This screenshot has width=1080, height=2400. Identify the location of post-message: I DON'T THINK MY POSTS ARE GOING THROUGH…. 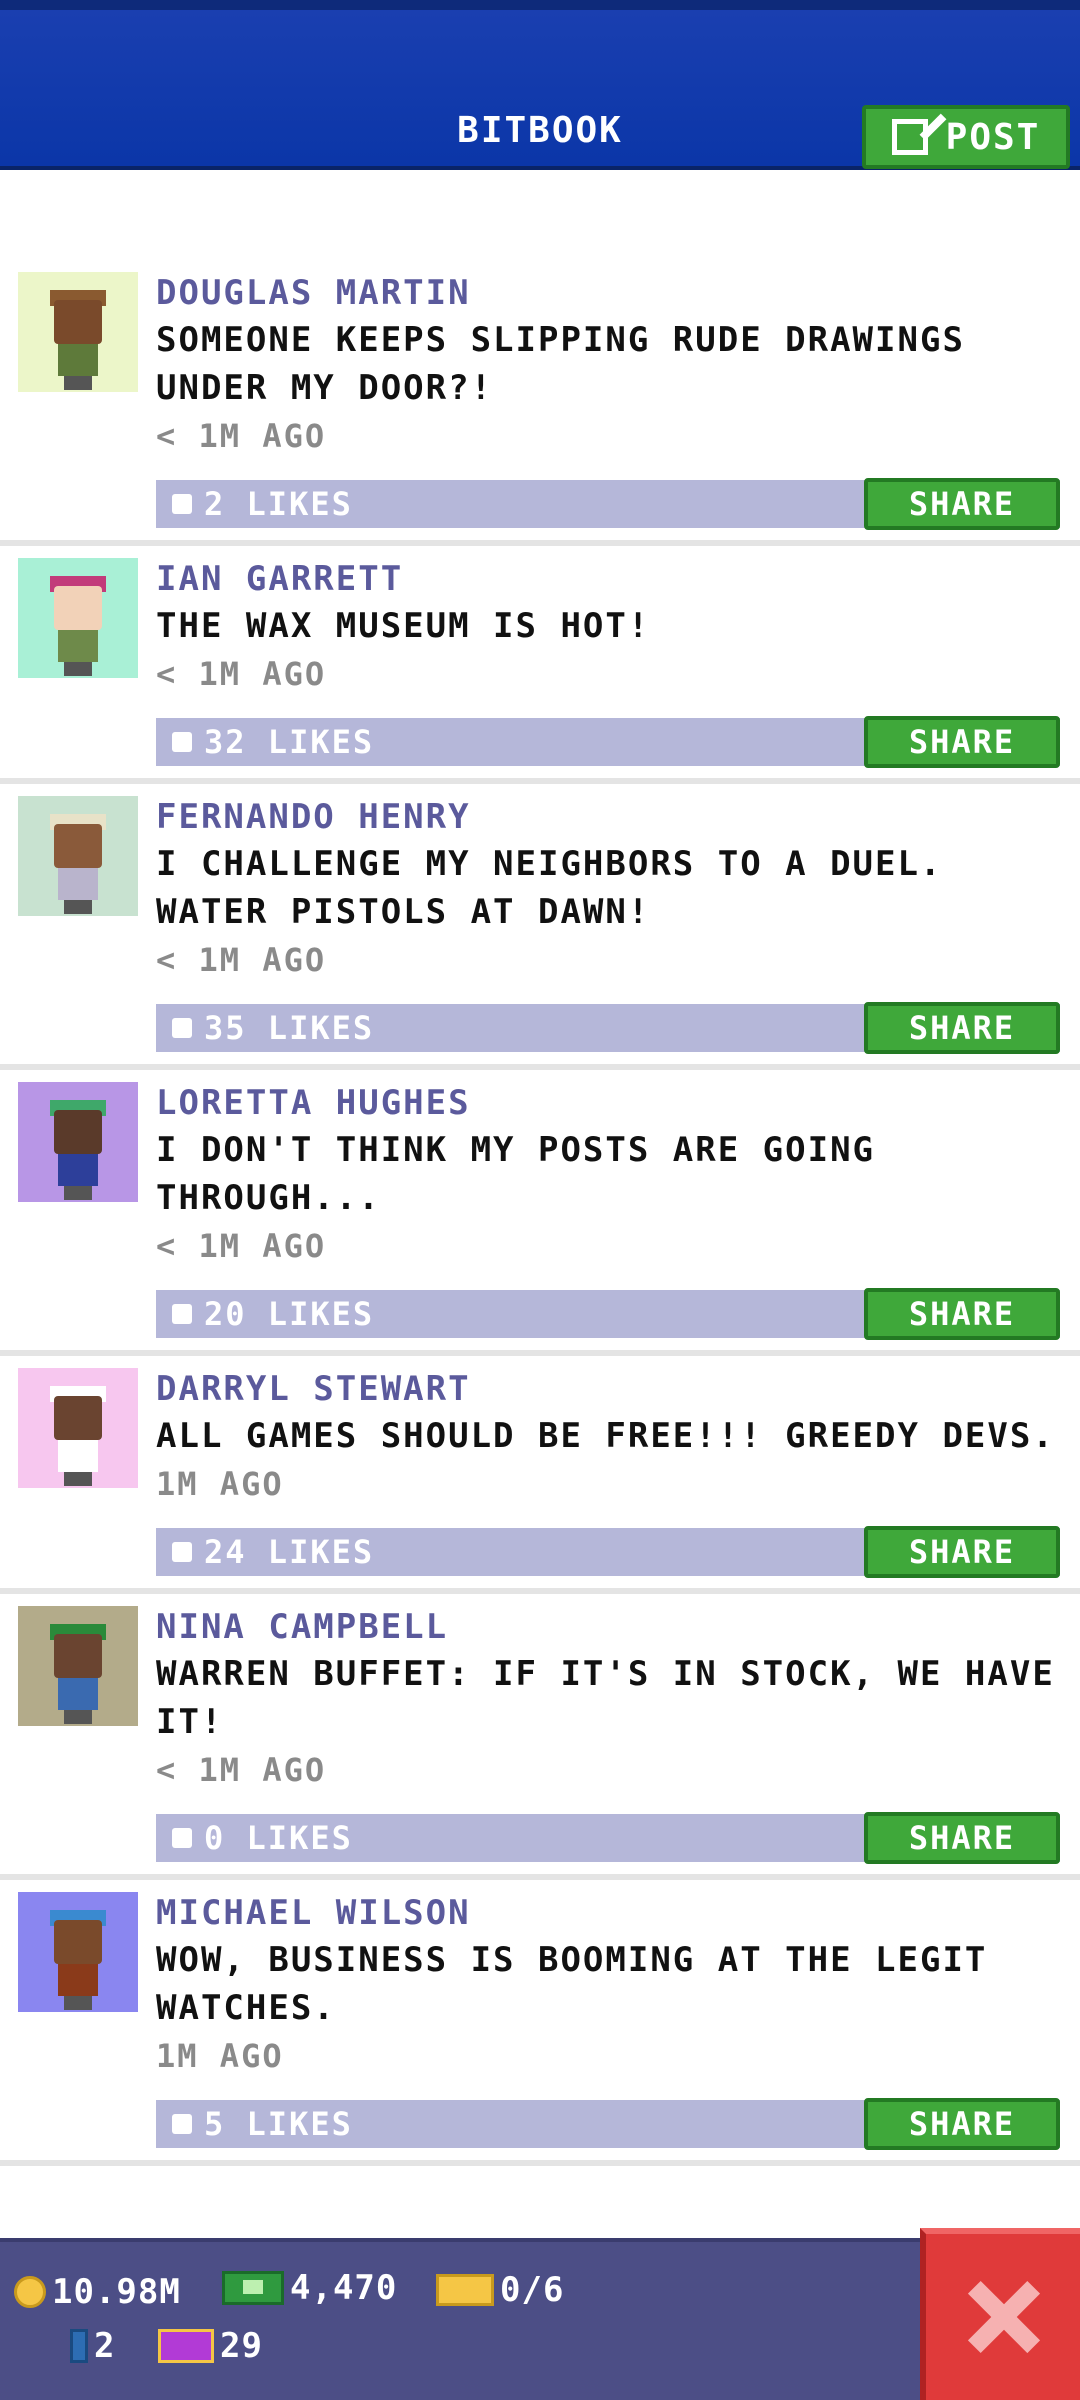
(516, 1174).